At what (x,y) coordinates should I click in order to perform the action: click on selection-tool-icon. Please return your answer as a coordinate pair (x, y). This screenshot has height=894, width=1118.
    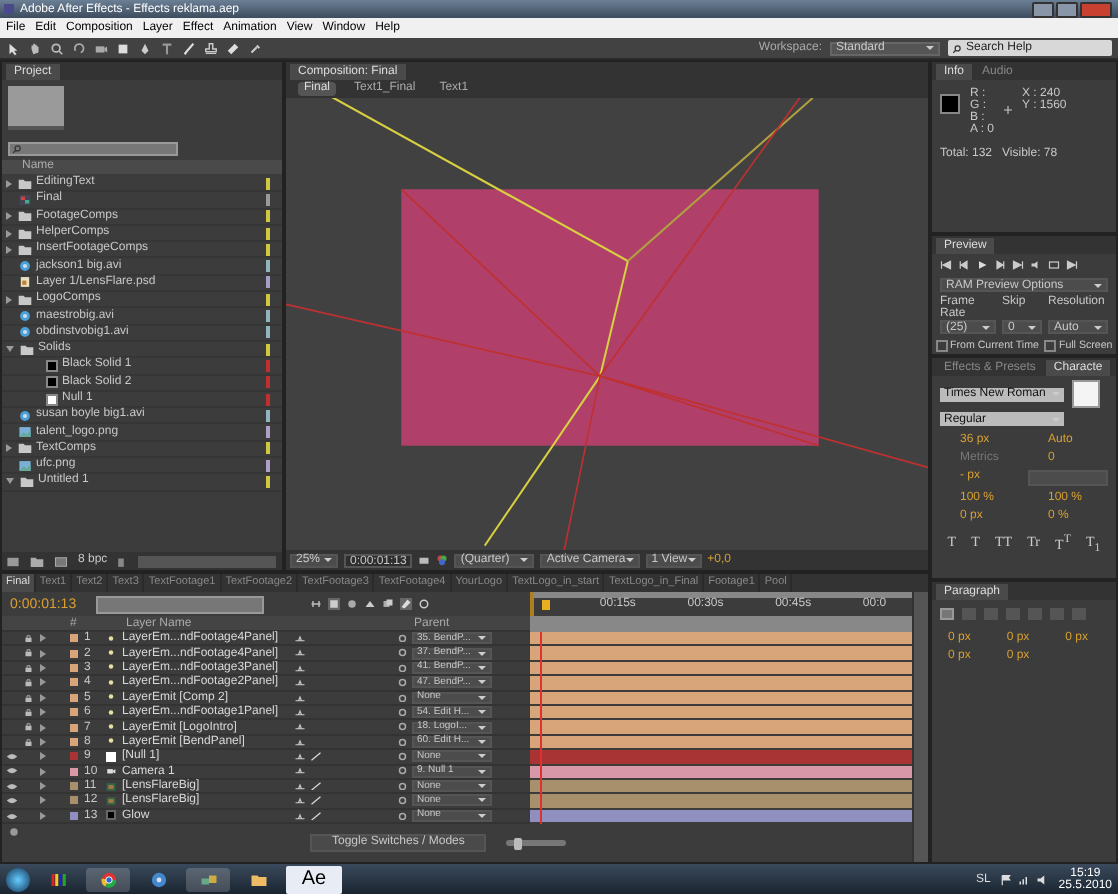
    Looking at the image, I should click on (13, 48).